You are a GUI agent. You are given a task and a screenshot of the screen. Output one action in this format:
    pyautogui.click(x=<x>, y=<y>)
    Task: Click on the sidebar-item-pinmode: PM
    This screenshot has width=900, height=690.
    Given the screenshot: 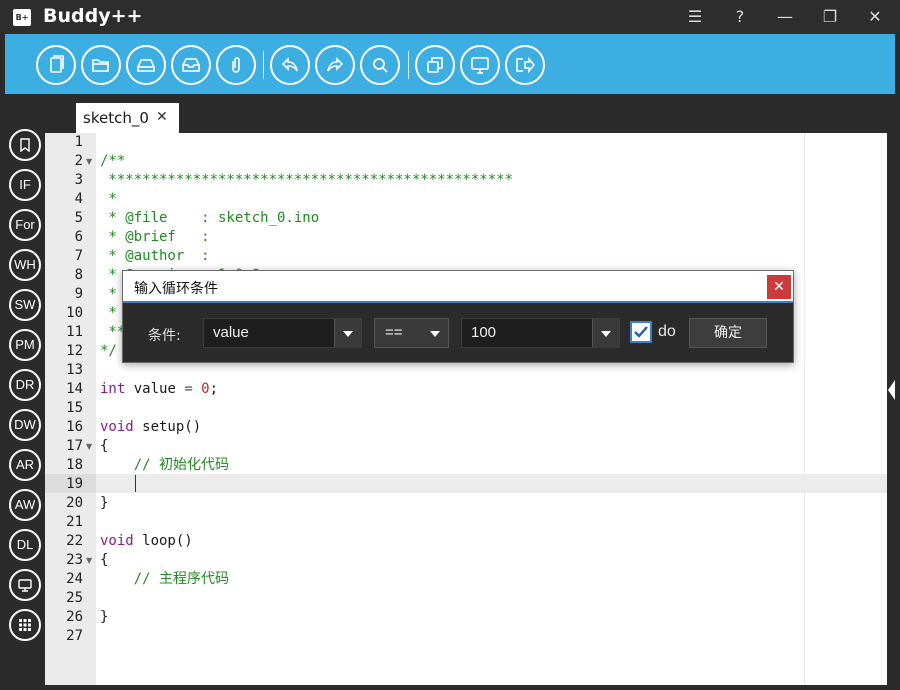 What is the action you would take?
    pyautogui.click(x=25, y=345)
    